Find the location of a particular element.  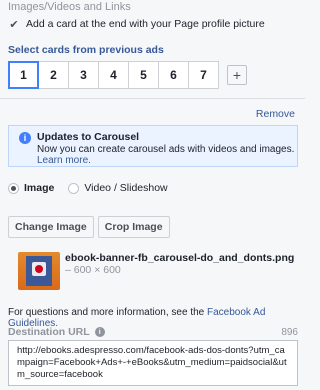

remove-link: Remove is located at coordinates (275, 114).